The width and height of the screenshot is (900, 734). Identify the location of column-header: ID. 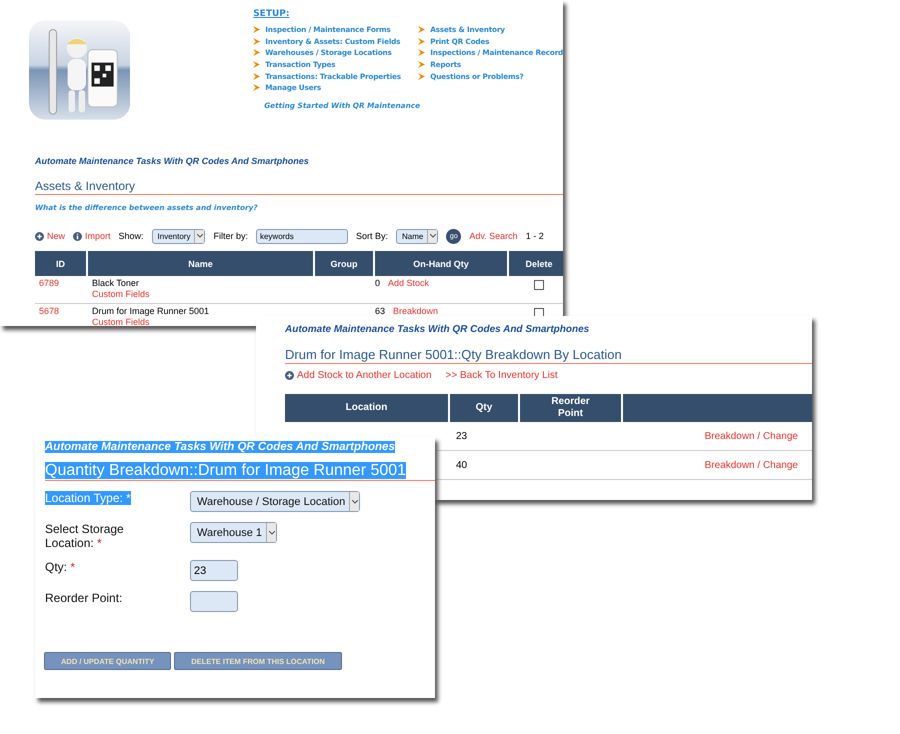
(60, 263).